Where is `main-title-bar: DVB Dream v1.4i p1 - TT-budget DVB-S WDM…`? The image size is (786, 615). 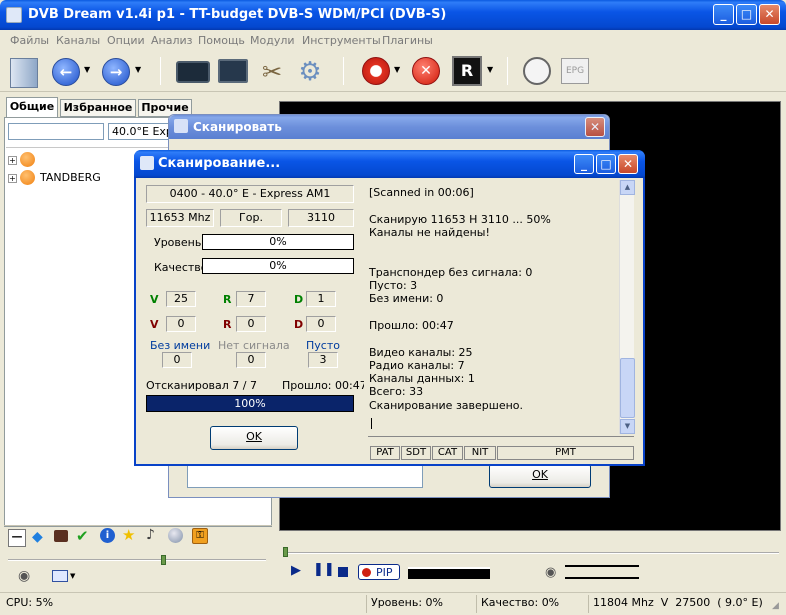 main-title-bar: DVB Dream v1.4i p1 - TT-budget DVB-S WDM… is located at coordinates (393, 15).